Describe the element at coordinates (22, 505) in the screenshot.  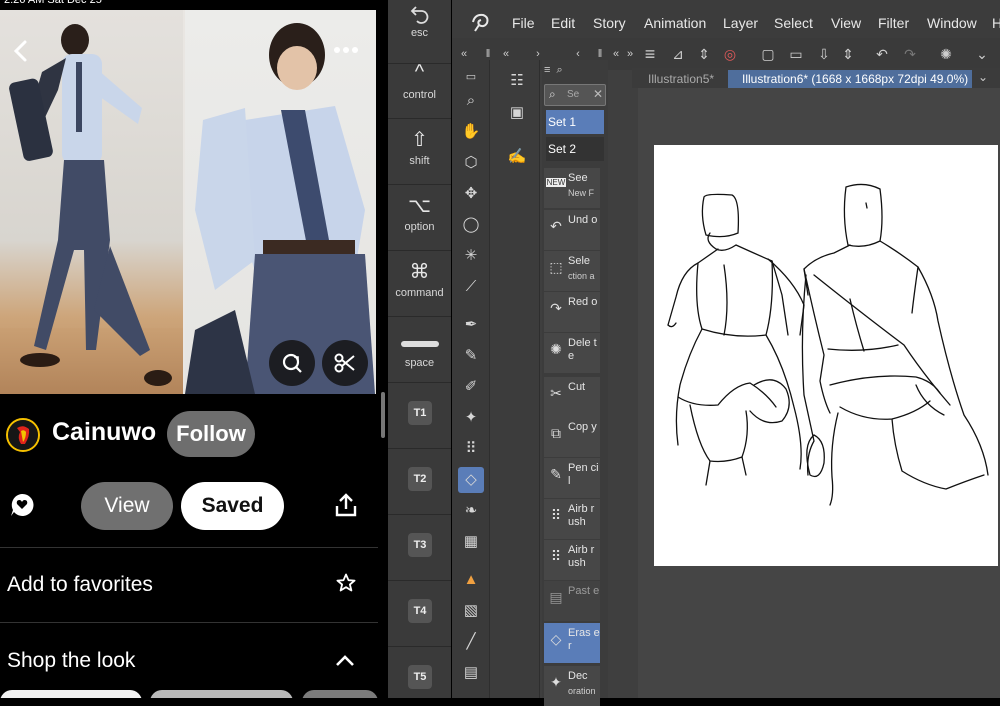
I see `comment-button` at that location.